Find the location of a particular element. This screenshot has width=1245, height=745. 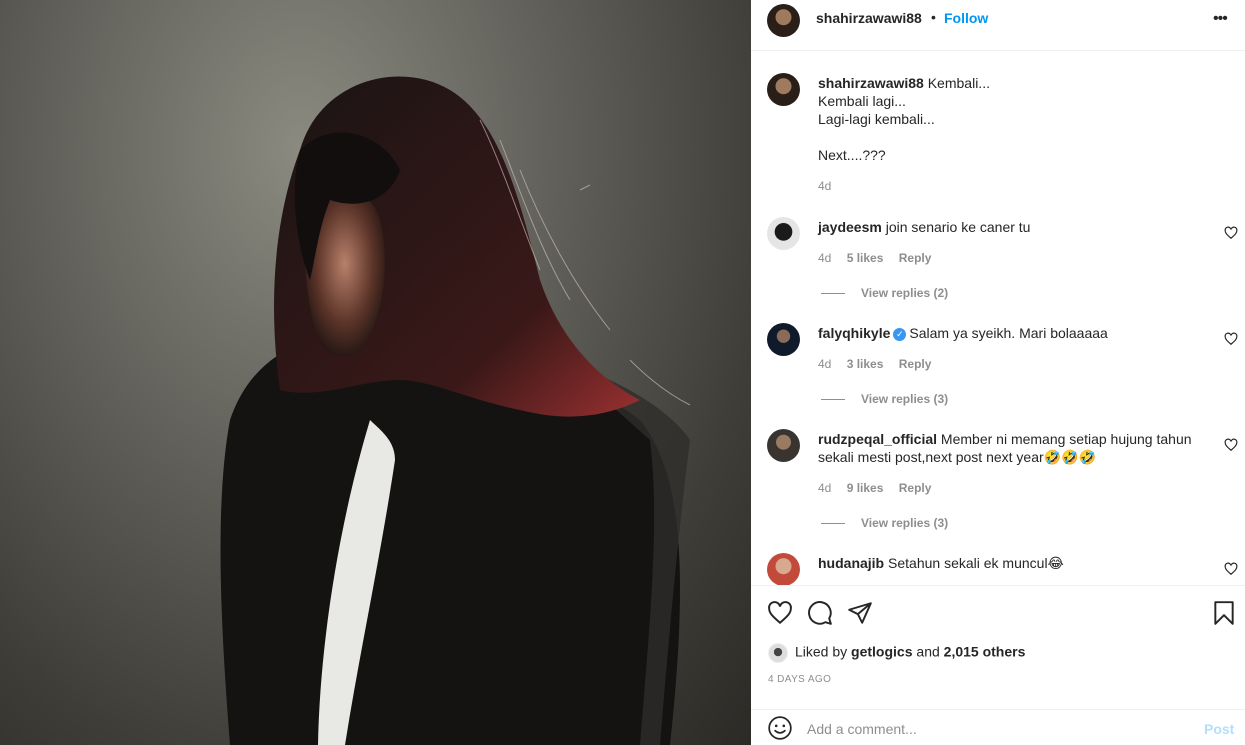

comment-text: hudanajib Setahun sekali ek muncul😂 is located at coordinates (1013, 563).